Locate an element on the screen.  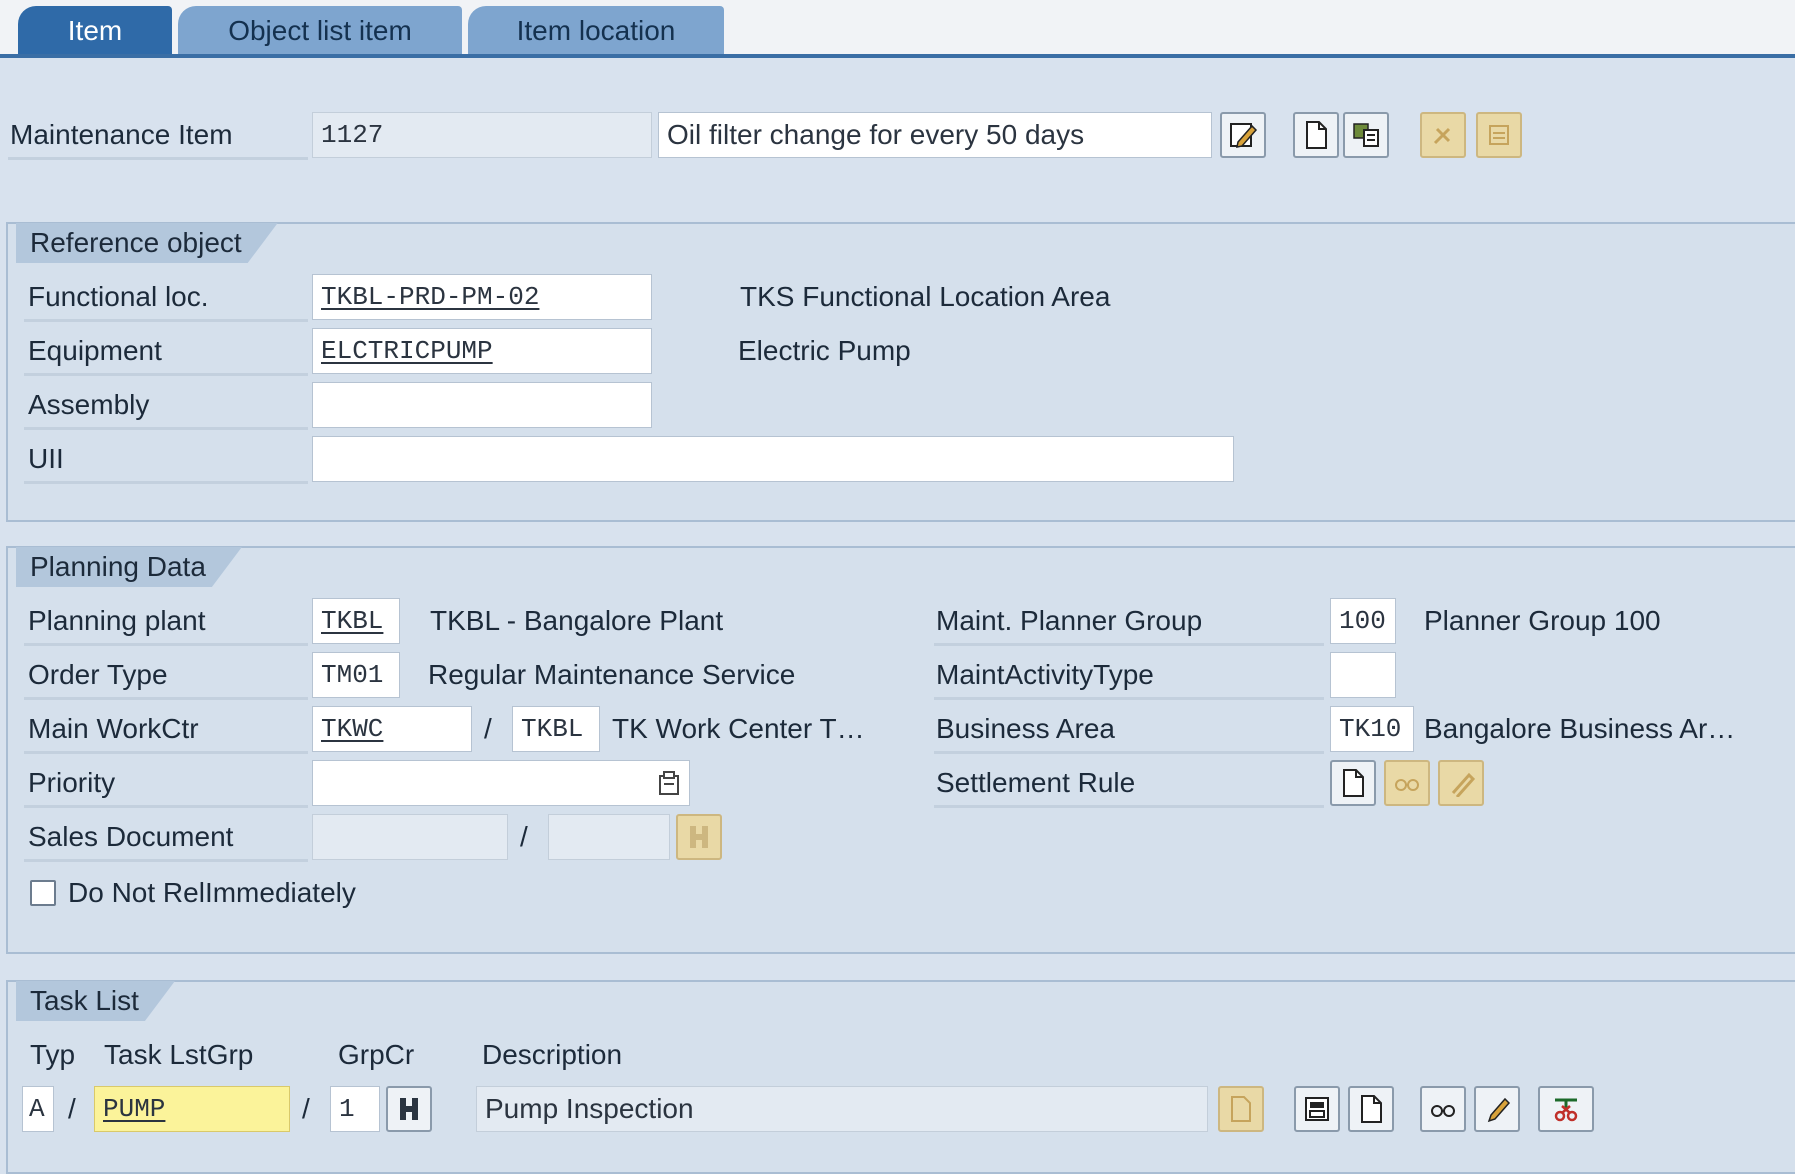
planning-plant-description: TKBL - Bangalore Plant is located at coordinates (577, 620).